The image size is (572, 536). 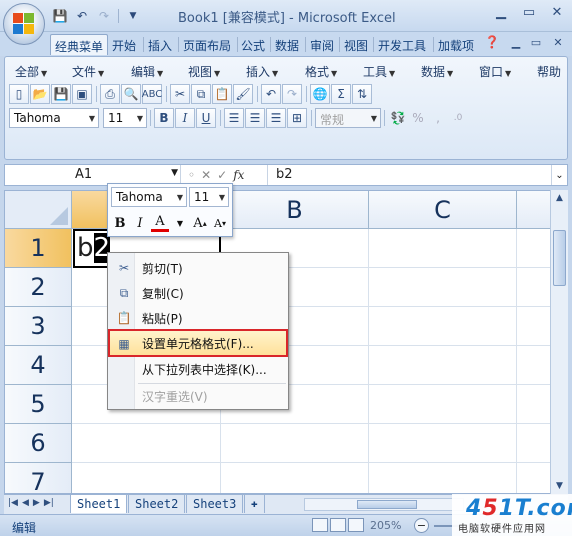 I want to click on insert-sheet-icon: ✚, so click(x=254, y=504).